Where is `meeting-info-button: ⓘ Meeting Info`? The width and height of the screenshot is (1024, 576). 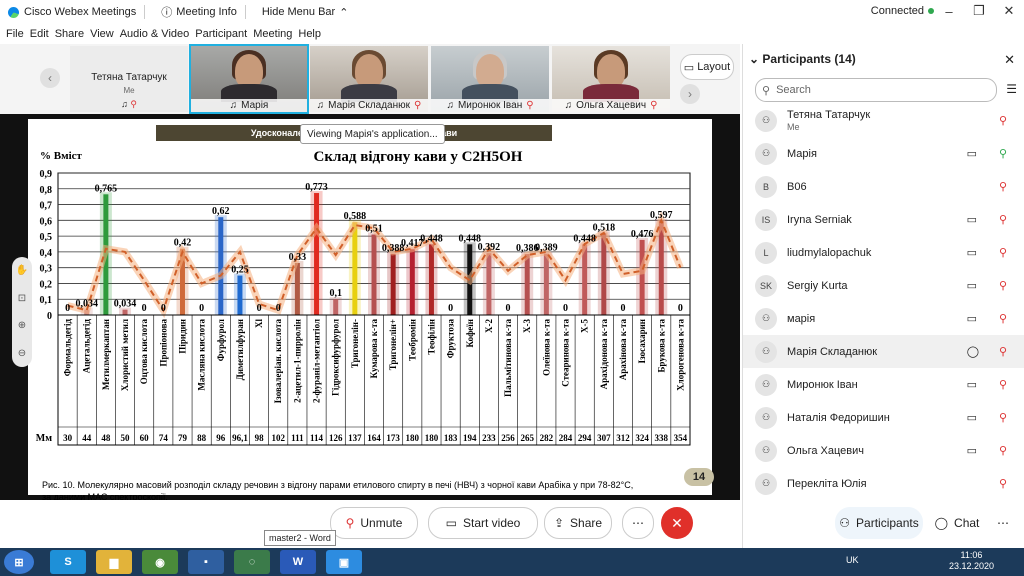 meeting-info-button: ⓘ Meeting Info is located at coordinates (199, 12).